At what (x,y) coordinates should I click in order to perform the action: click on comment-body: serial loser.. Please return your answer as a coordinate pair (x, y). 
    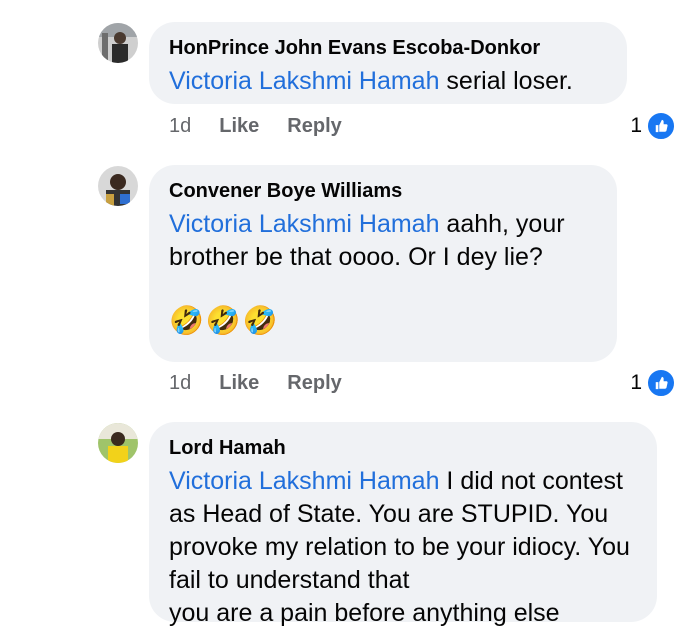
    Looking at the image, I should click on (506, 81).